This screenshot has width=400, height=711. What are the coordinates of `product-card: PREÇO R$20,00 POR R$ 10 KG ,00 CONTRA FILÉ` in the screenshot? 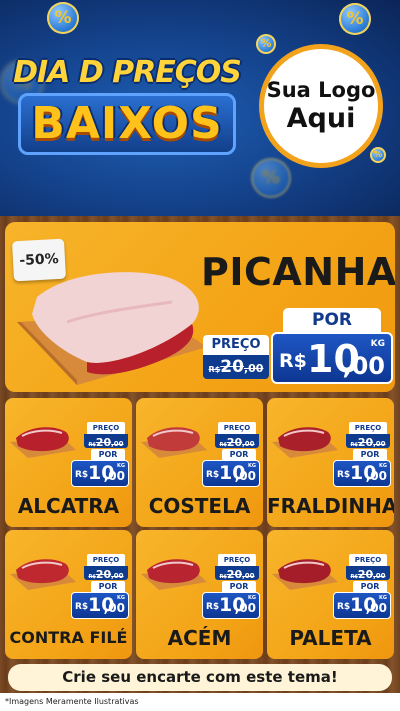 It's located at (68, 594).